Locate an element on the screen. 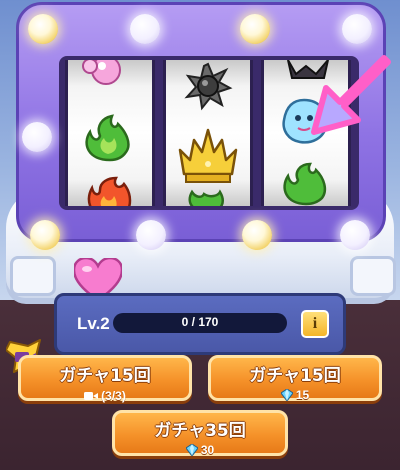  gacha-button-cost-text: 30 is located at coordinates (207, 450).